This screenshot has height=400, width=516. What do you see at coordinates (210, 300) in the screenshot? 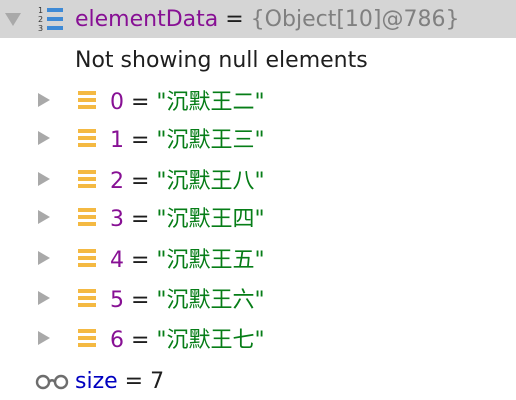
I see `item-value: "沉默王六"` at bounding box center [210, 300].